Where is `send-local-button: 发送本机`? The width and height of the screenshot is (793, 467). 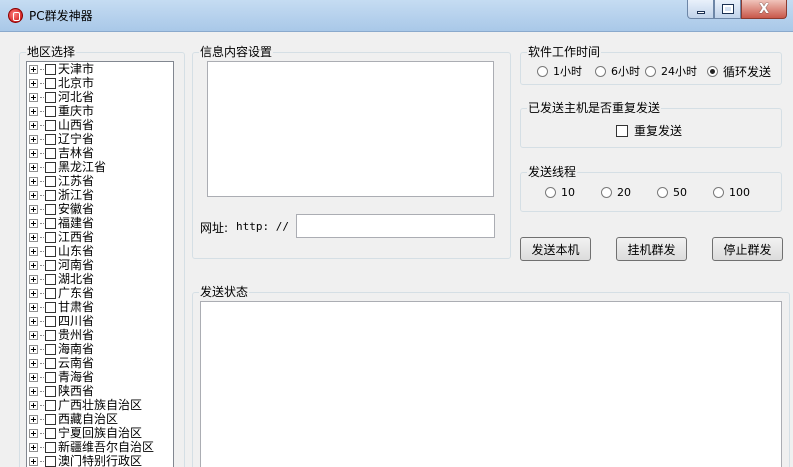 send-local-button: 发送本机 is located at coordinates (555, 249).